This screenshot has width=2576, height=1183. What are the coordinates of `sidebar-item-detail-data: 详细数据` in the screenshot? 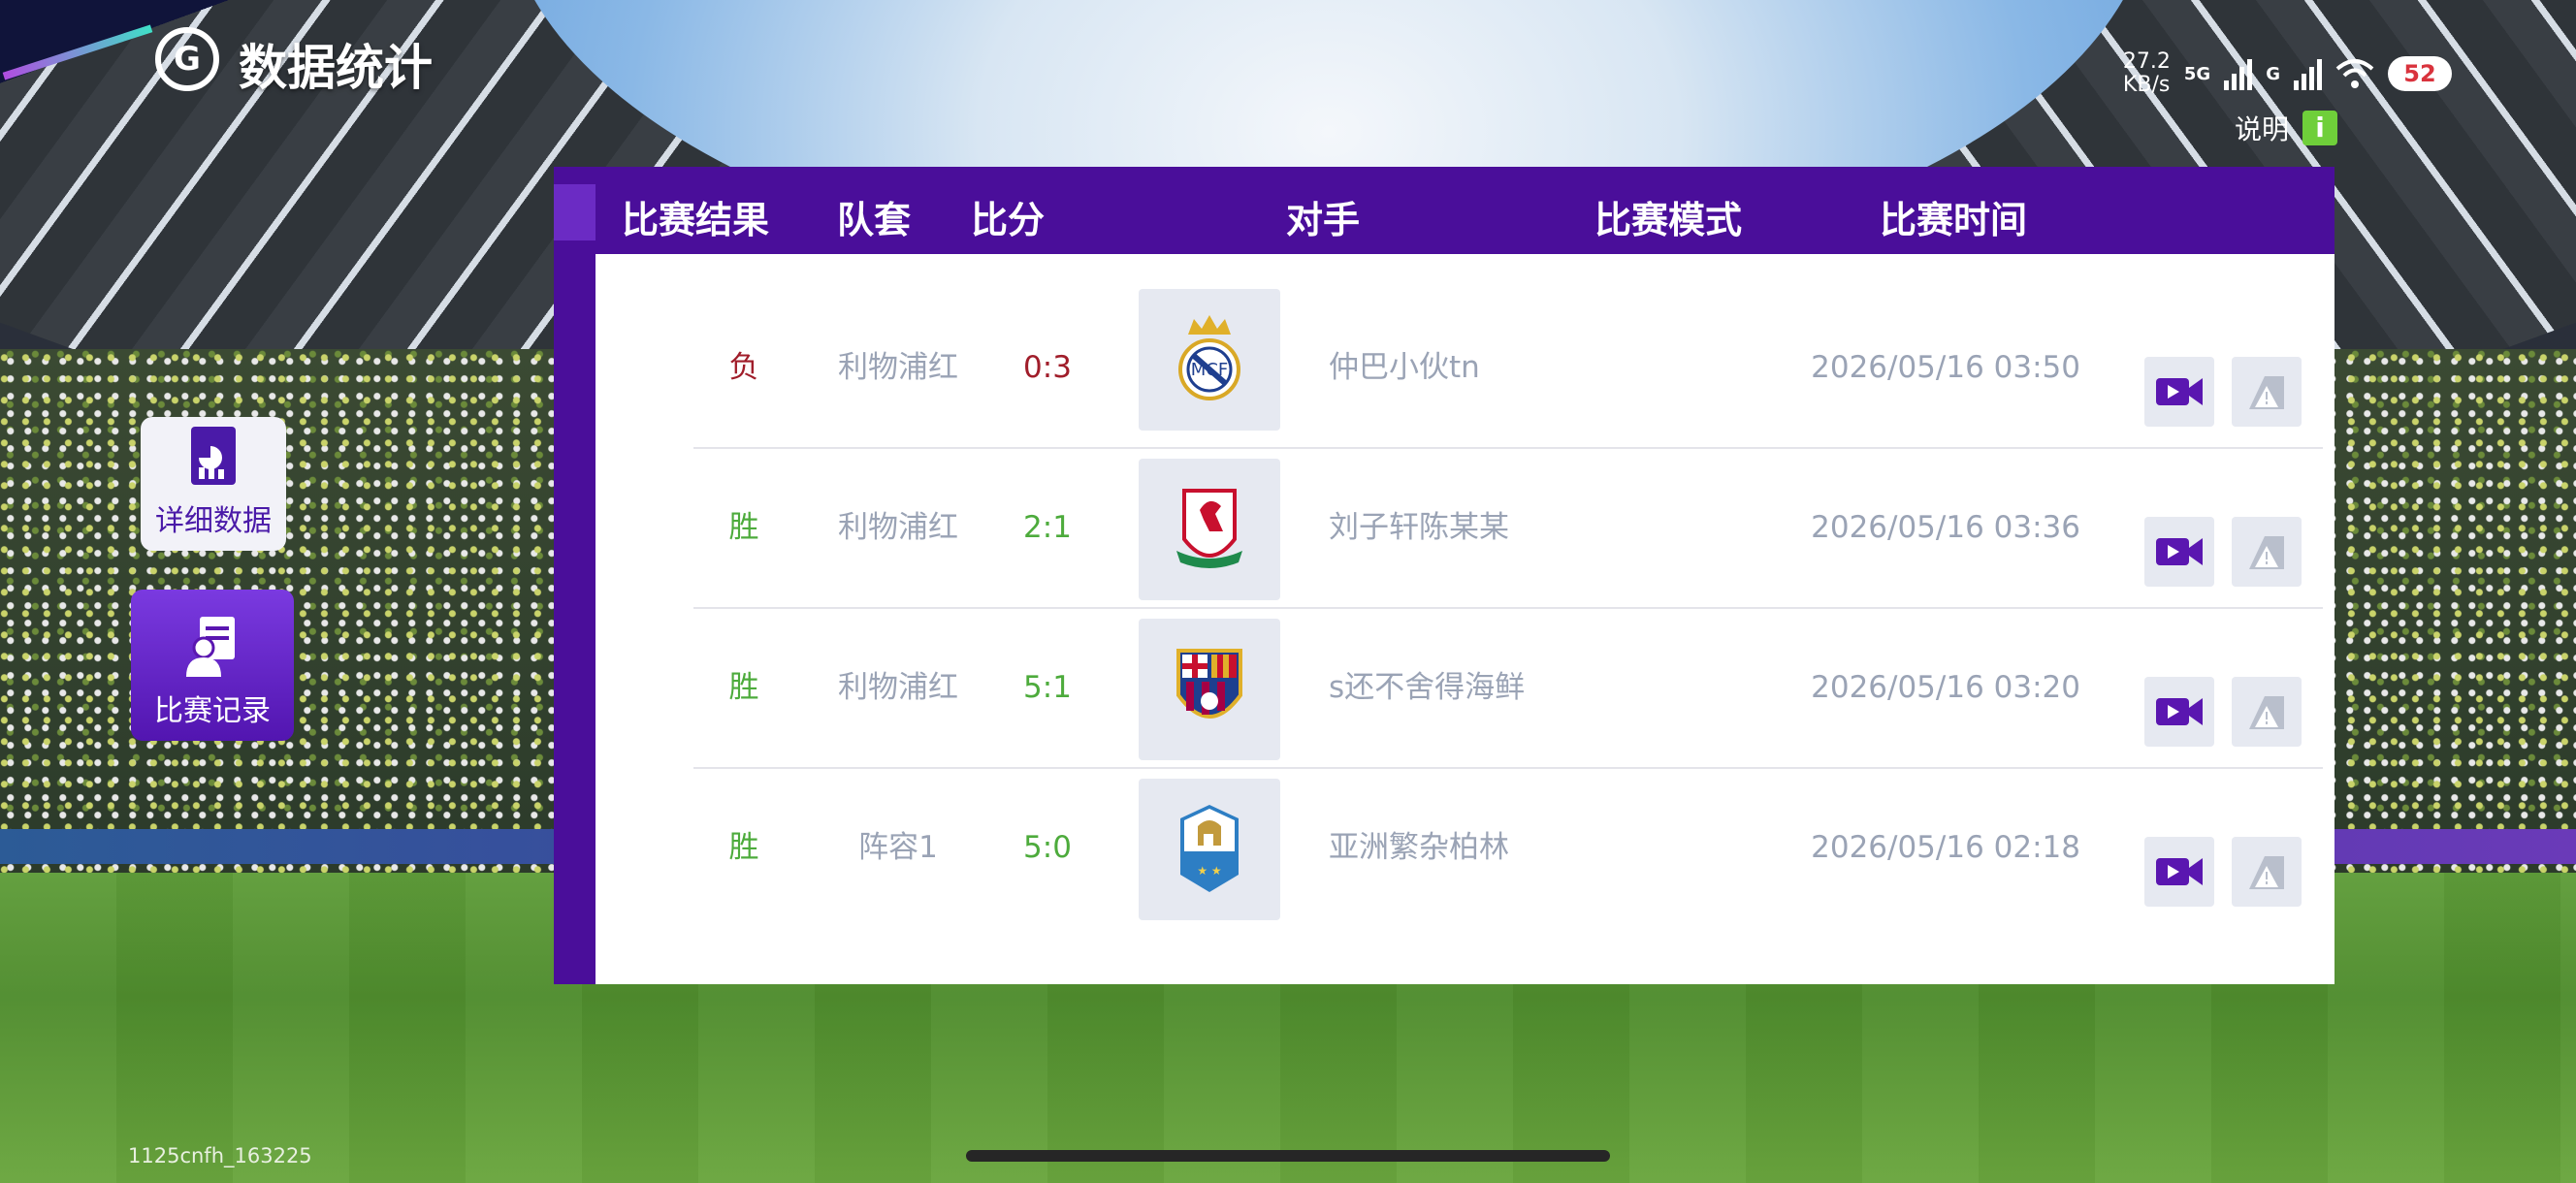 It's located at (213, 484).